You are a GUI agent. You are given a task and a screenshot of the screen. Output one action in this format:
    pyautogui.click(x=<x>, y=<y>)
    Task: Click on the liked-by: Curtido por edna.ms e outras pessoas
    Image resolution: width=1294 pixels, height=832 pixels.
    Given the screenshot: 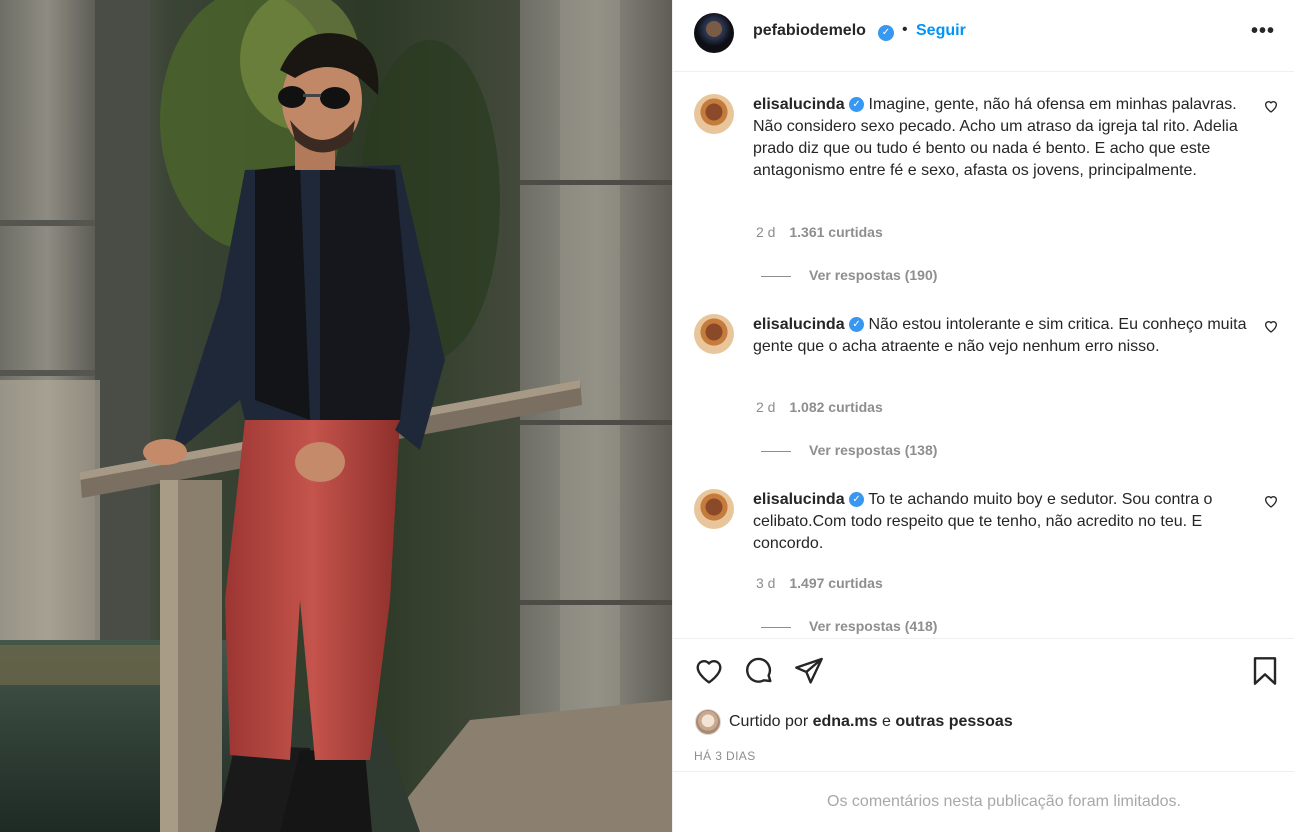 What is the action you would take?
    pyautogui.click(x=854, y=722)
    